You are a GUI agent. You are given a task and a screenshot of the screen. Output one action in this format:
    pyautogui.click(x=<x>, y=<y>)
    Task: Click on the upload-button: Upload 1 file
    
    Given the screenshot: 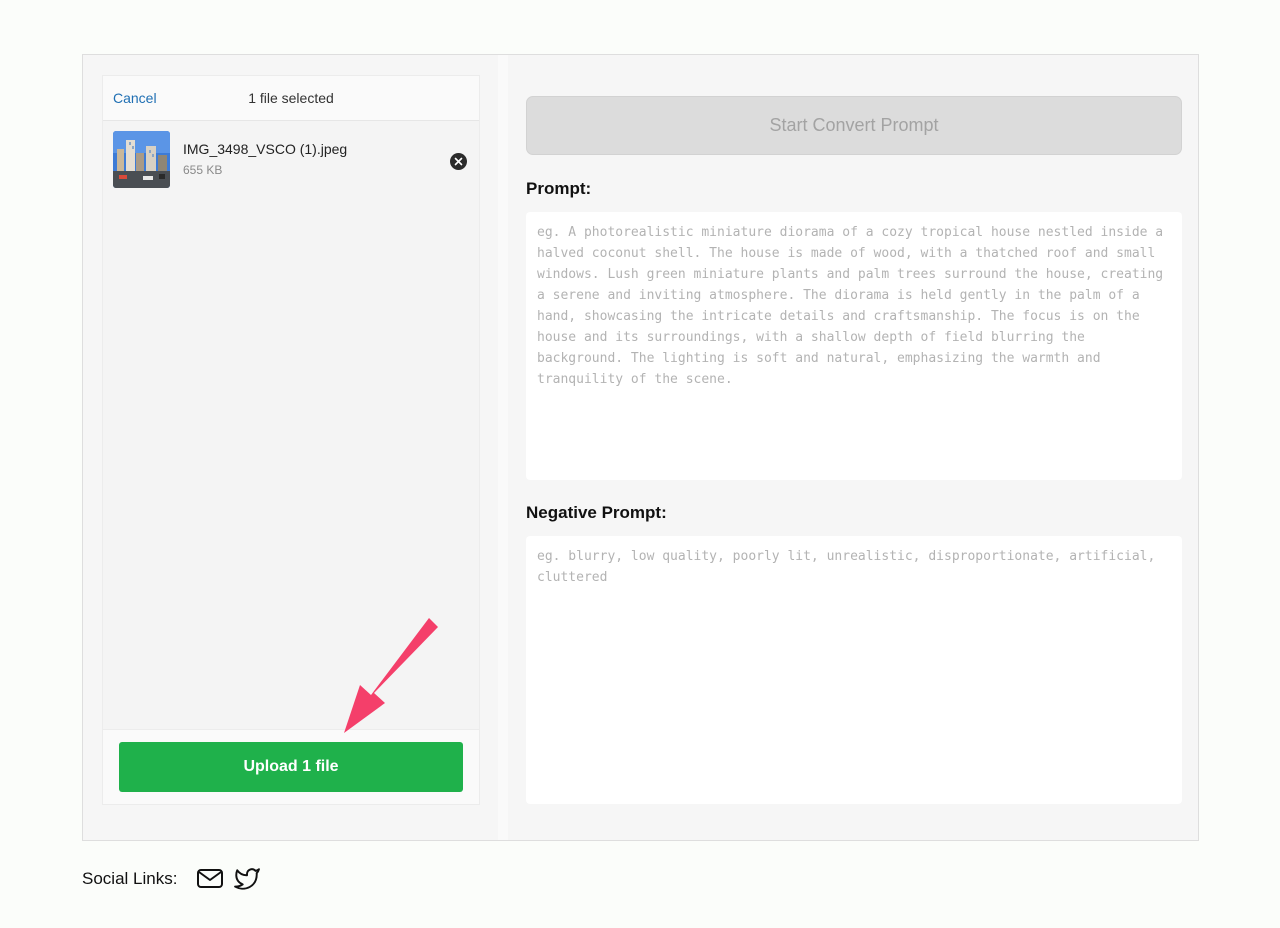 What is the action you would take?
    pyautogui.click(x=291, y=767)
    